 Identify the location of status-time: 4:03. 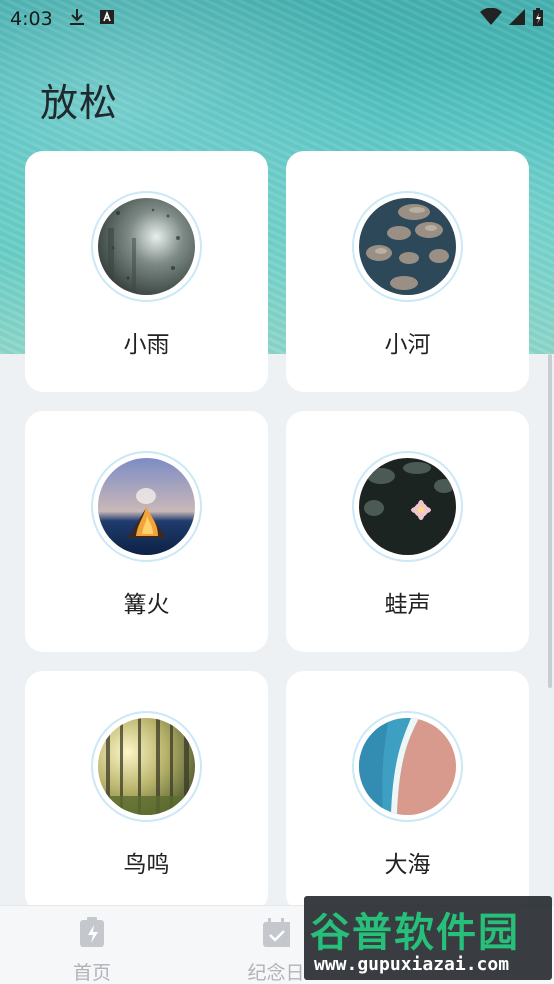
(31, 19).